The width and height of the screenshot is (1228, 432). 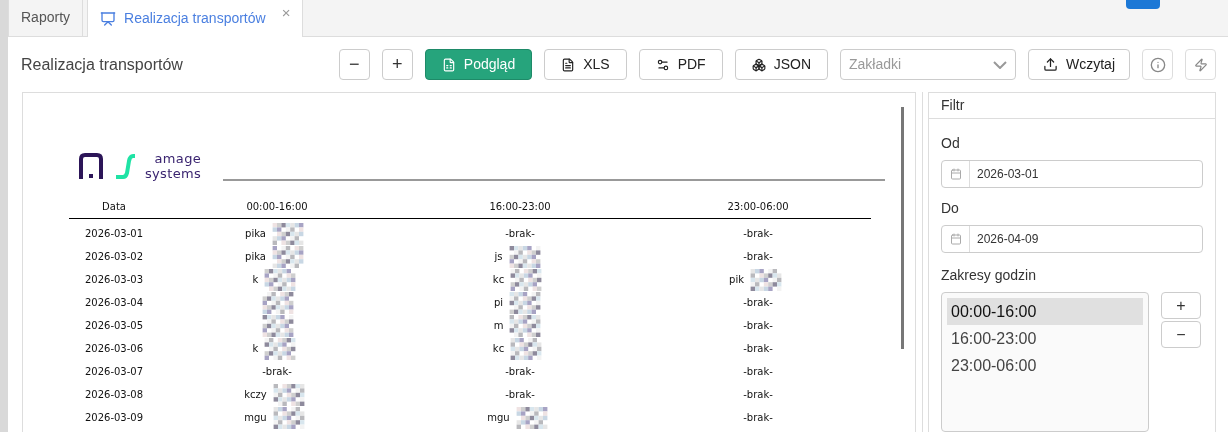 I want to click on remove-button: −, so click(x=1181, y=334).